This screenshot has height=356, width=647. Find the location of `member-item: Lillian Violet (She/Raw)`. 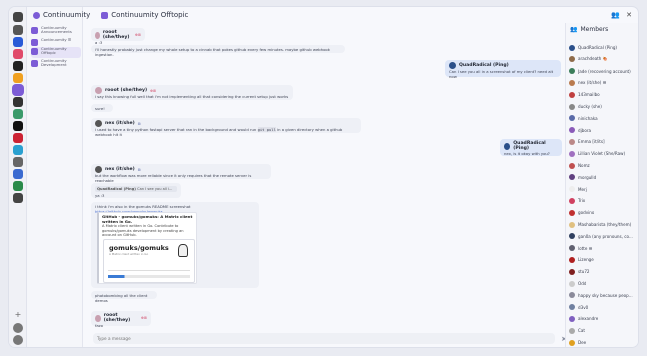

member-item: Lillian Violet (She/Raw) is located at coordinates (603, 153).